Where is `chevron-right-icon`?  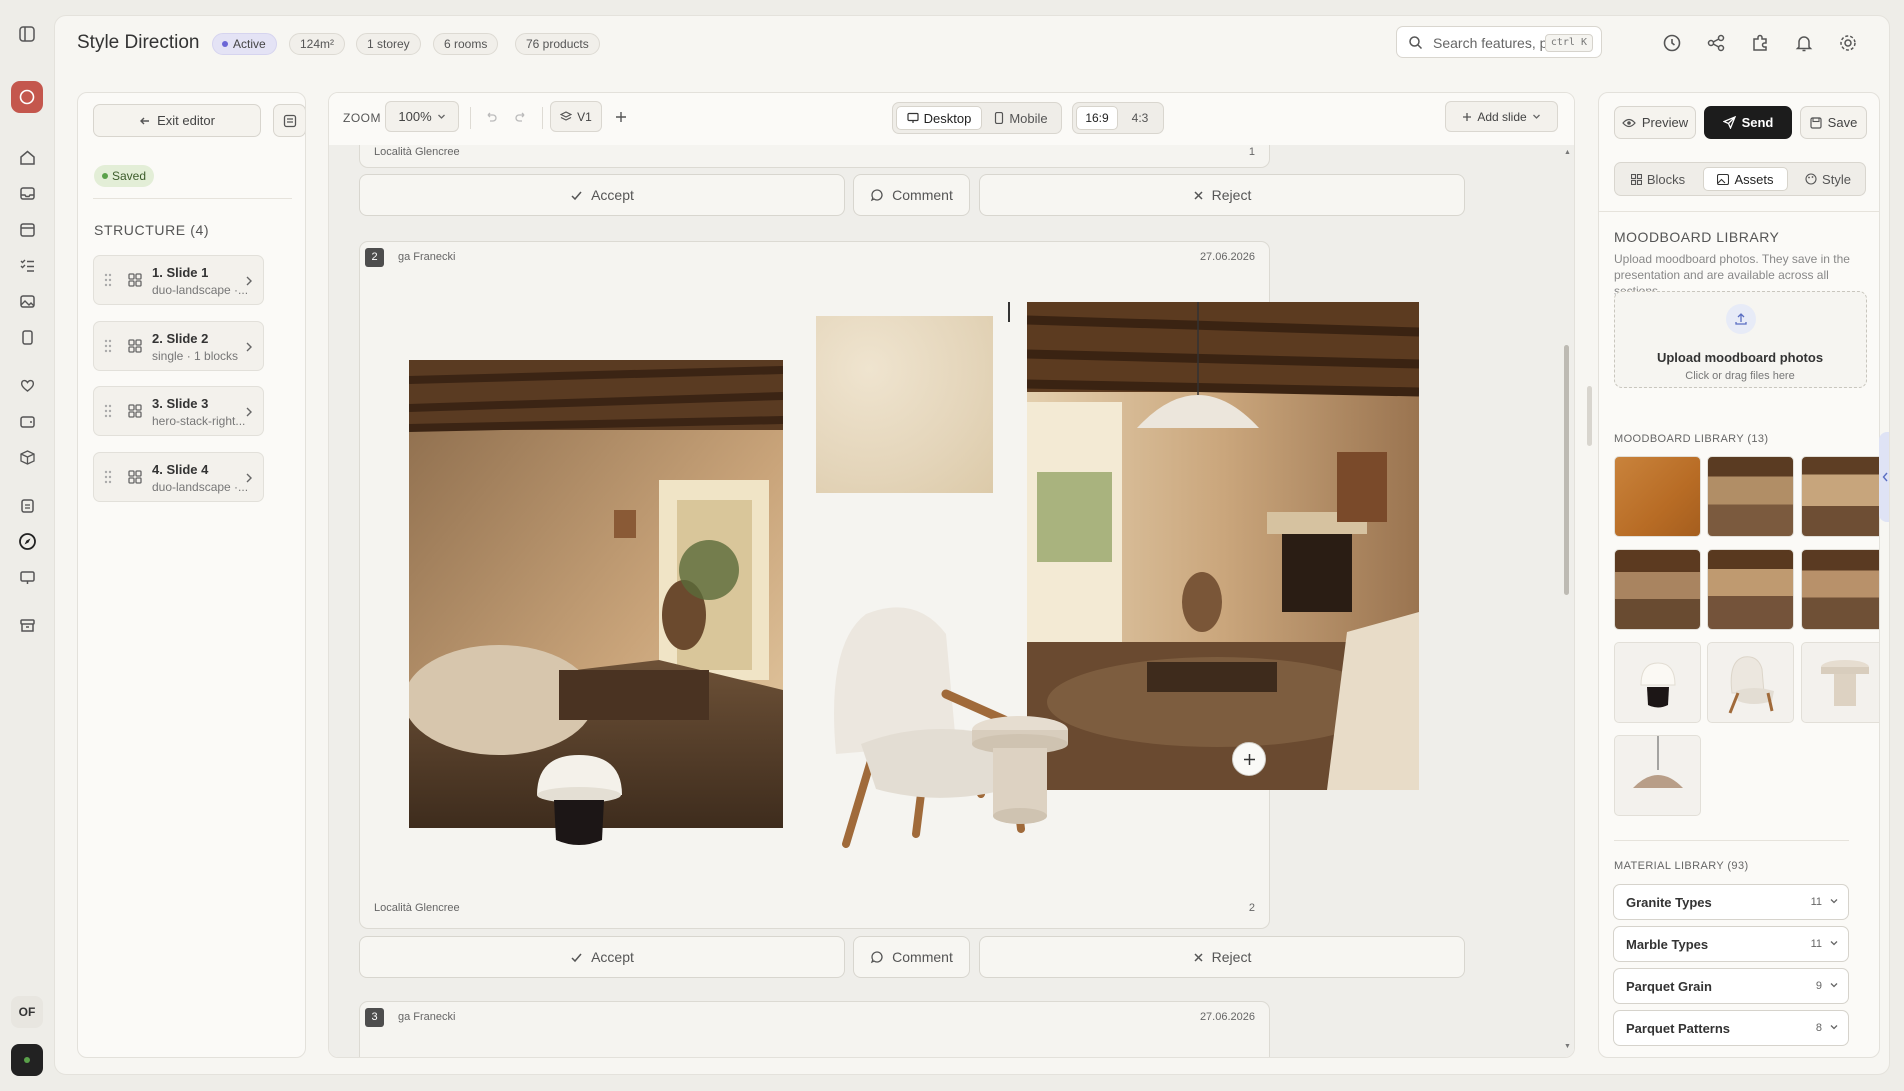
chevron-right-icon is located at coordinates (249, 478).